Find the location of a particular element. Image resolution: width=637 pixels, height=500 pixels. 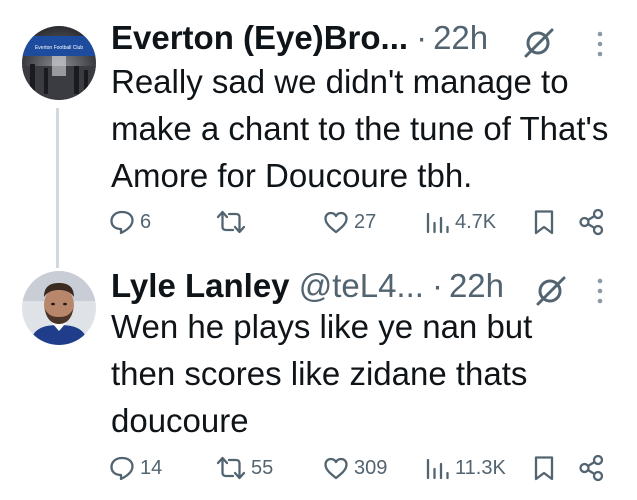

reply-button: 6 is located at coordinates (129, 222).